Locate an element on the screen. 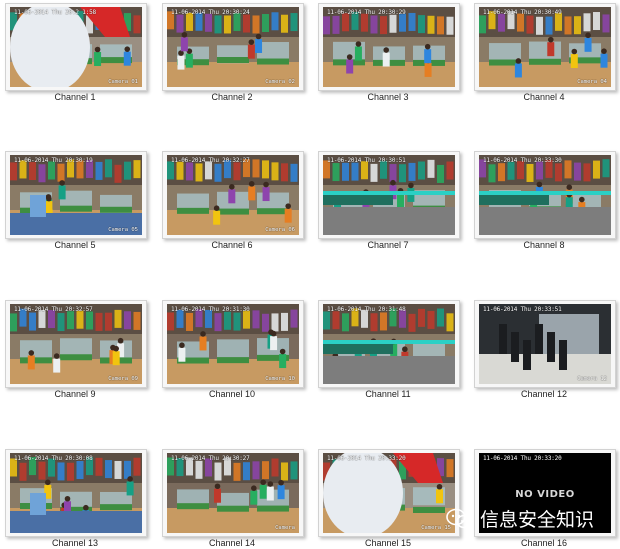  camera-feed-thumbnail: 11-06-2014 Thu 20:32:57 Camera 09 is located at coordinates (76, 344).